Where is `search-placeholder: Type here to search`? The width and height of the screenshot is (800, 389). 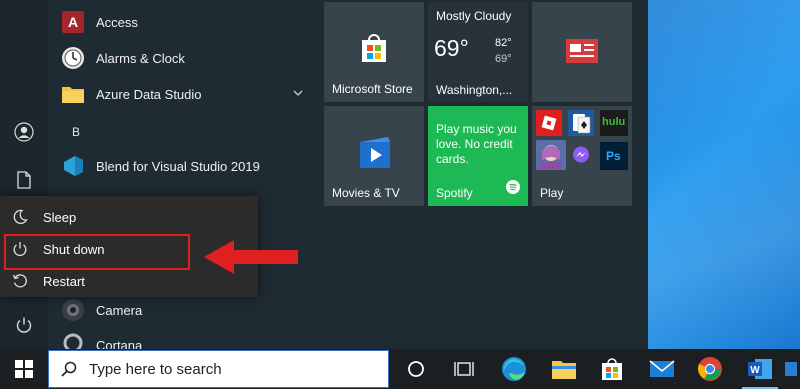
search-placeholder: Type here to search is located at coordinates (155, 369).